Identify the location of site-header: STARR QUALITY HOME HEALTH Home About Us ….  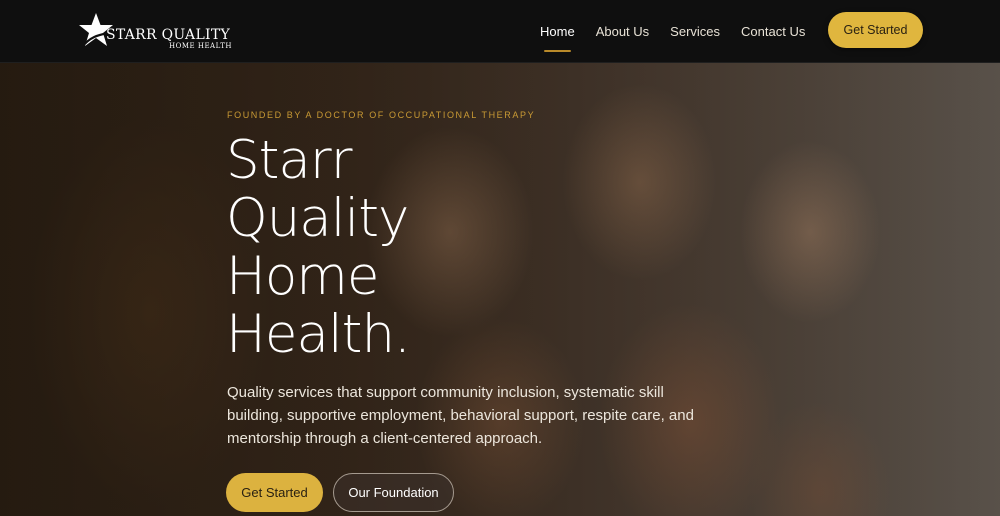
(500, 31).